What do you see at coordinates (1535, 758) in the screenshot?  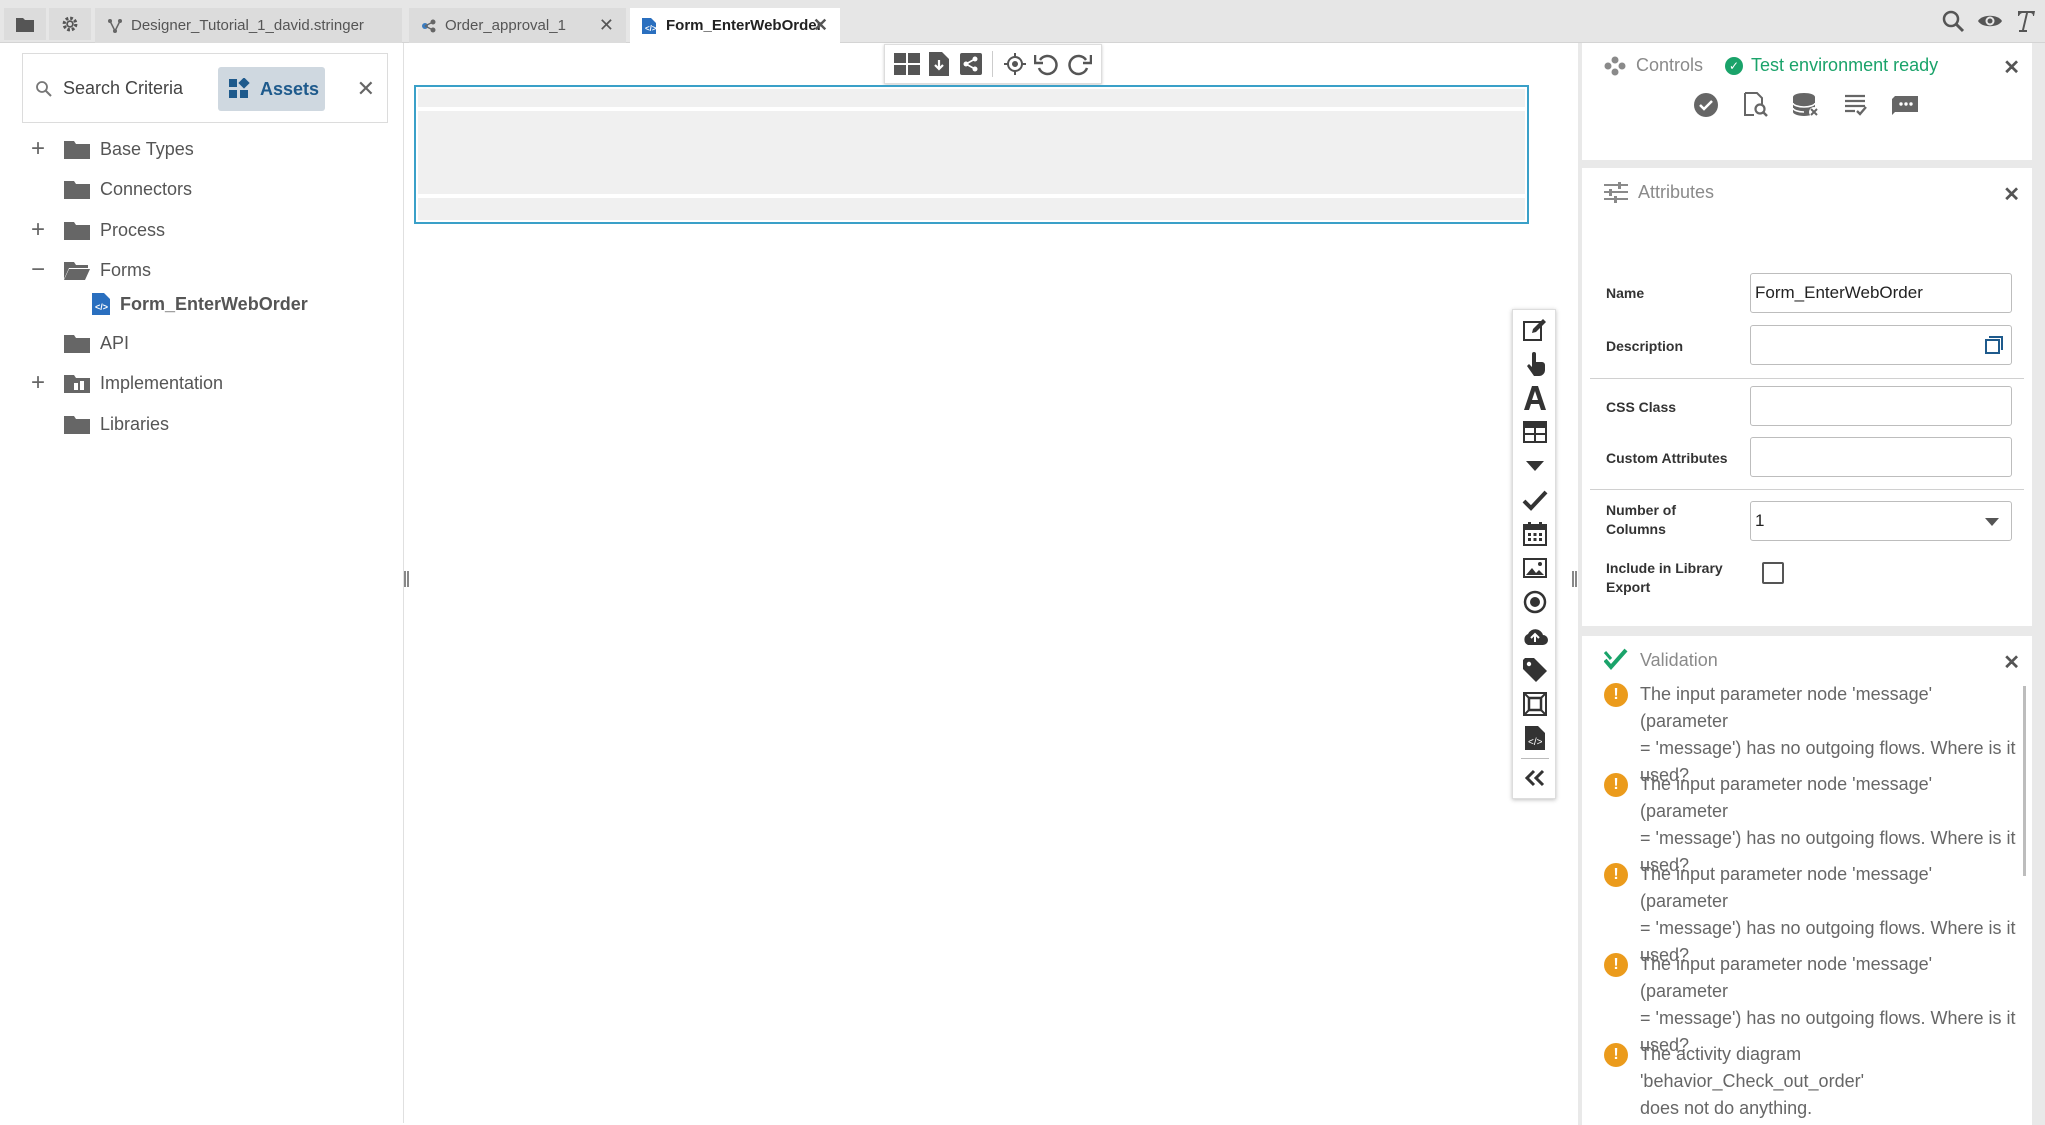 I see `palette-divider` at bounding box center [1535, 758].